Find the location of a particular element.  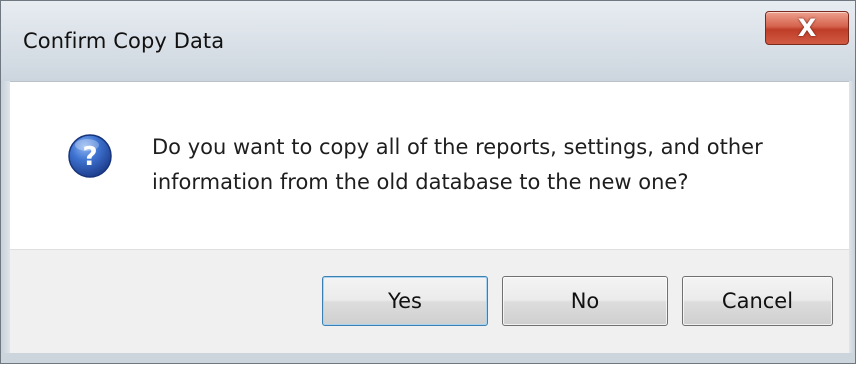

yes-button: Yes is located at coordinates (405, 301).